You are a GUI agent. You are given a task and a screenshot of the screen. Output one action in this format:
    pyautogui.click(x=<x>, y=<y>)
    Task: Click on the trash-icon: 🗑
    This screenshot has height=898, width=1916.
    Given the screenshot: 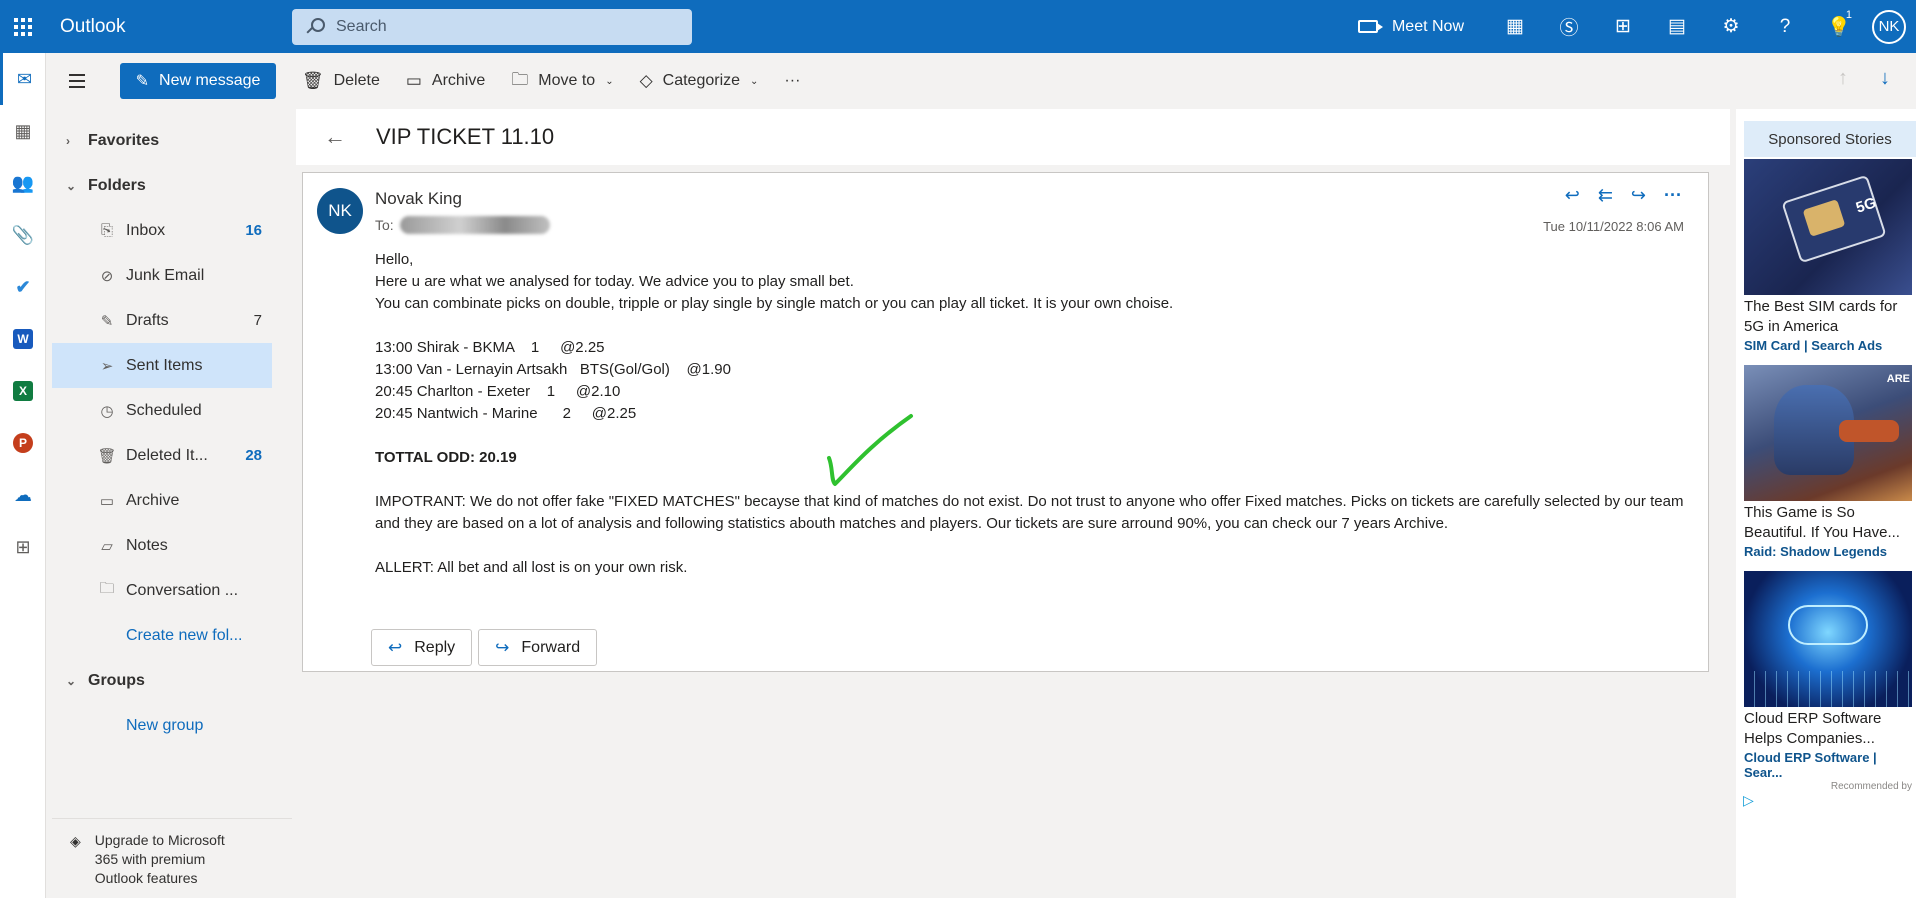 What is the action you would take?
    pyautogui.click(x=107, y=456)
    